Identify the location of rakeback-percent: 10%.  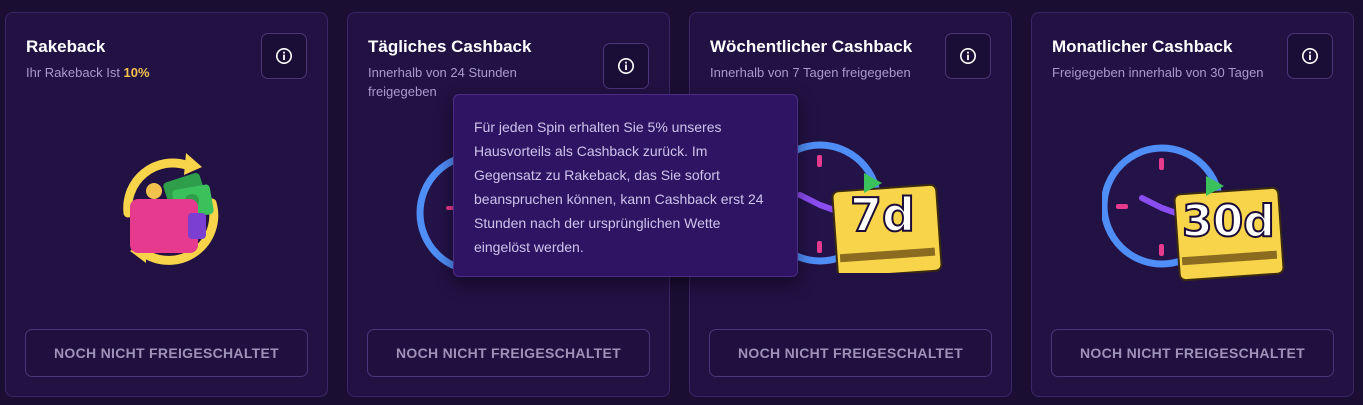
(136, 72).